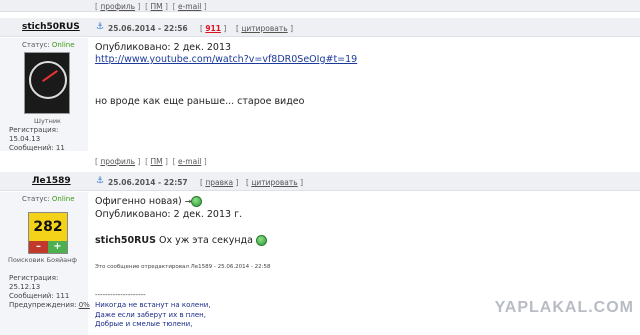  Describe the element at coordinates (37, 139) in the screenshot. I see `post1-reg: Регистрация: 15.04.13 Сообщений: 11` at that location.